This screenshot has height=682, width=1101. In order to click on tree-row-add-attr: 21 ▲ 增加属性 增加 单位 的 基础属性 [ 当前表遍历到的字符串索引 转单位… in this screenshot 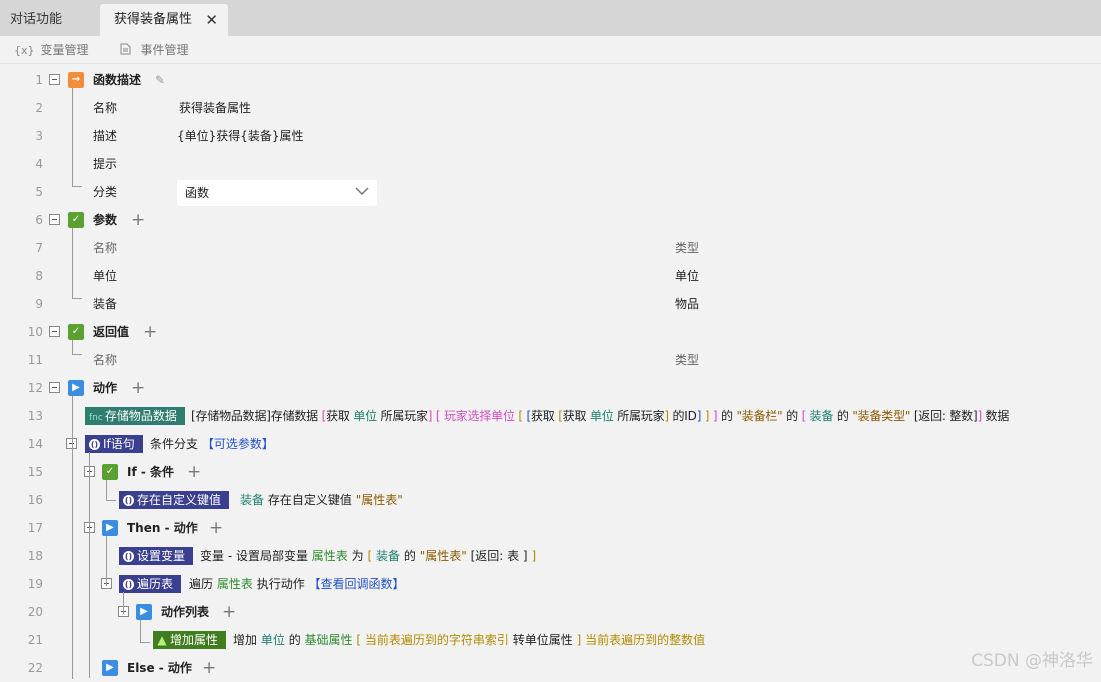, I will do `click(550, 640)`.